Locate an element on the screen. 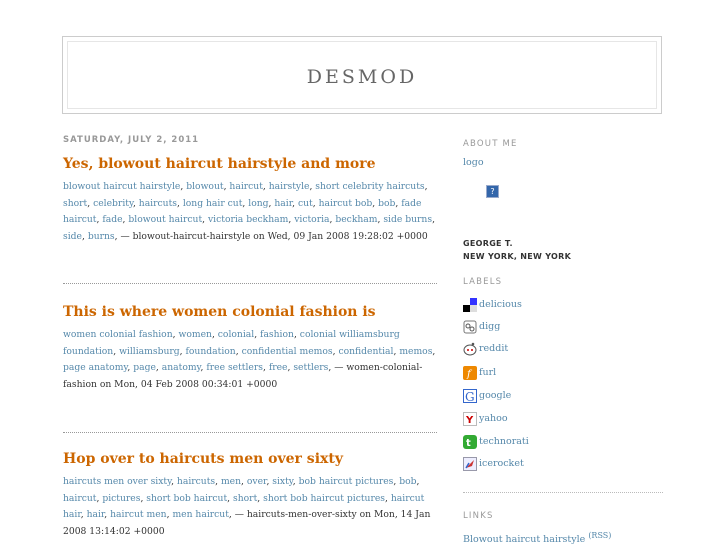 The image size is (727, 545). label-text: icerocket is located at coordinates (501, 463).